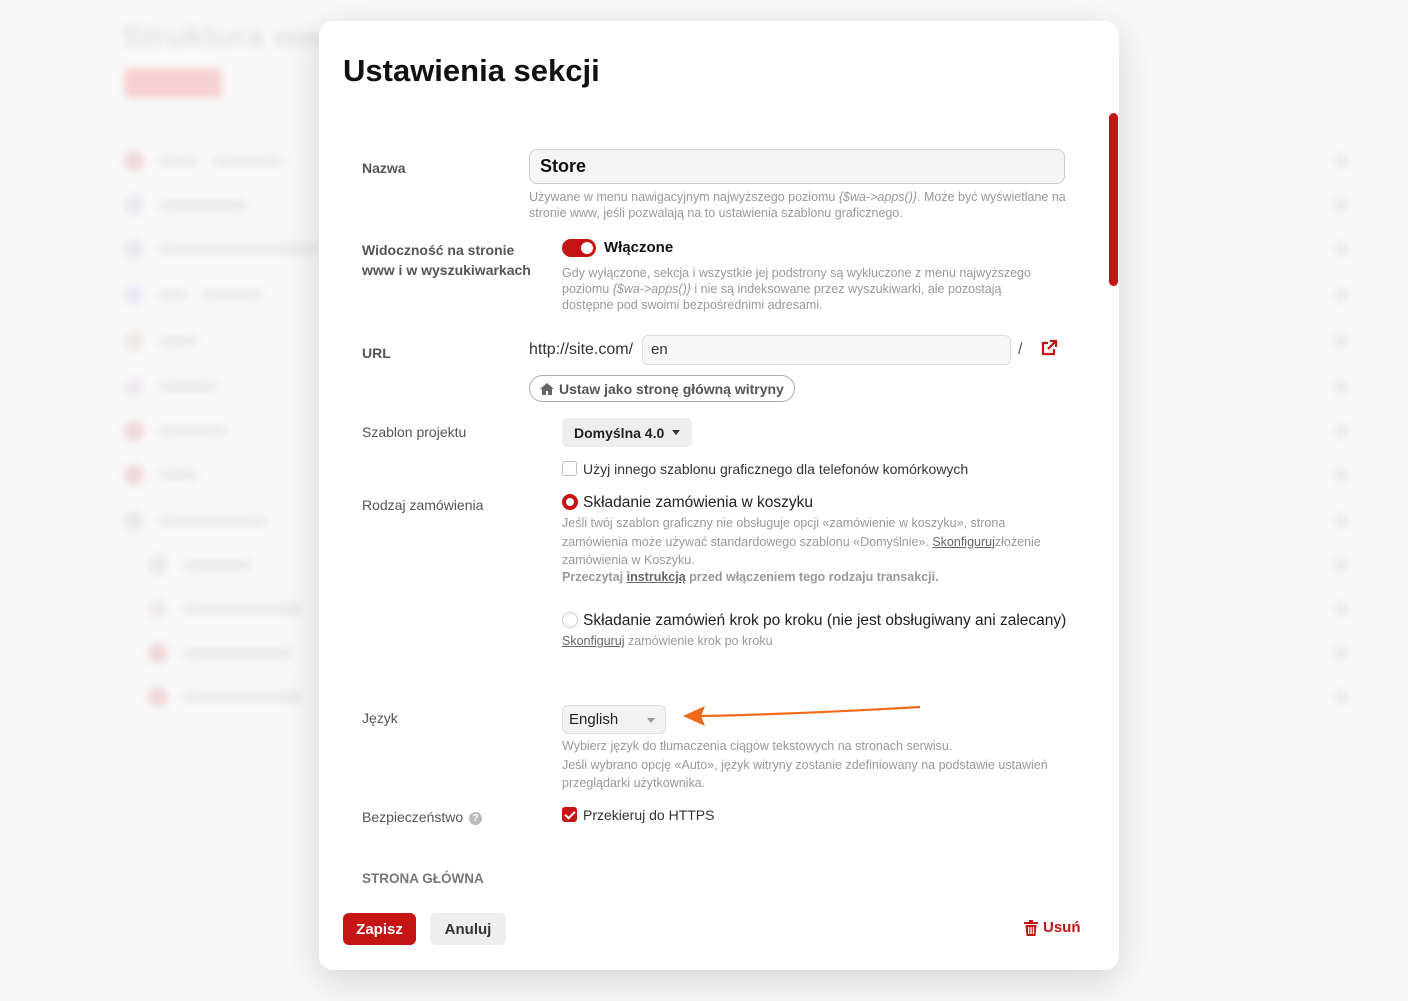 The image size is (1408, 1001). Describe the element at coordinates (468, 929) in the screenshot. I see `cancel-button: Anuluj` at that location.